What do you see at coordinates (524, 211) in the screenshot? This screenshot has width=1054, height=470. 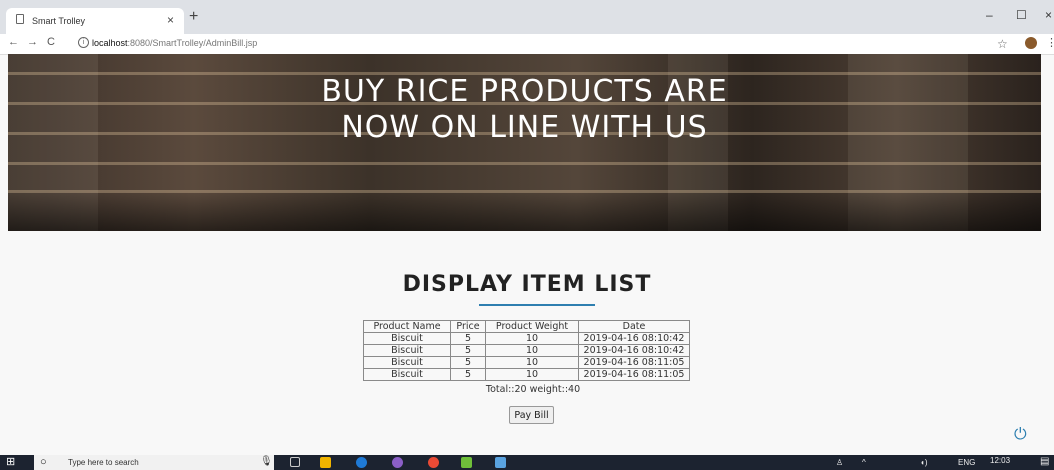 I see `hero-shade` at bounding box center [524, 211].